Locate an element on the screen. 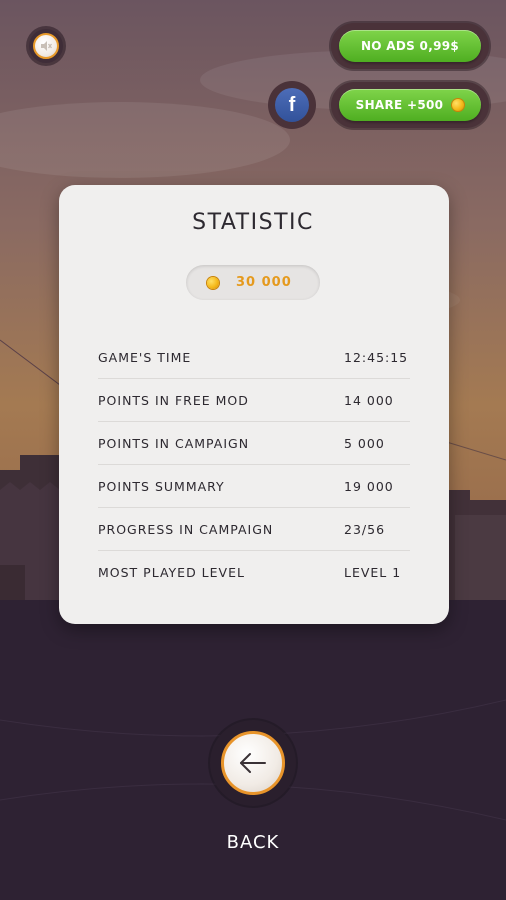  arrow-left-icon is located at coordinates (253, 763).